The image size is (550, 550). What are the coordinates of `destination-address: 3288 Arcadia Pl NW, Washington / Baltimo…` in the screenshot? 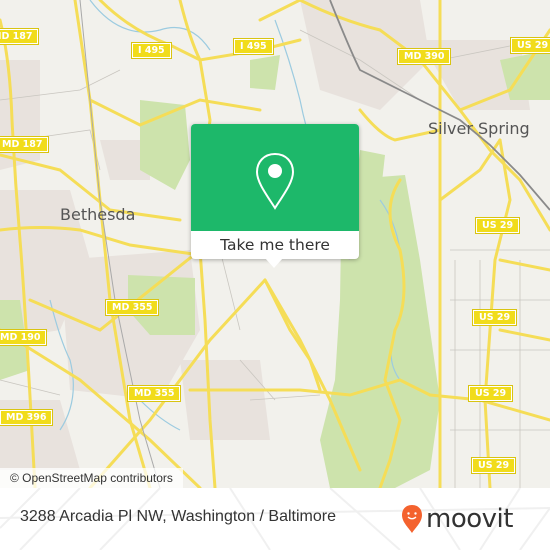 It's located at (178, 516).